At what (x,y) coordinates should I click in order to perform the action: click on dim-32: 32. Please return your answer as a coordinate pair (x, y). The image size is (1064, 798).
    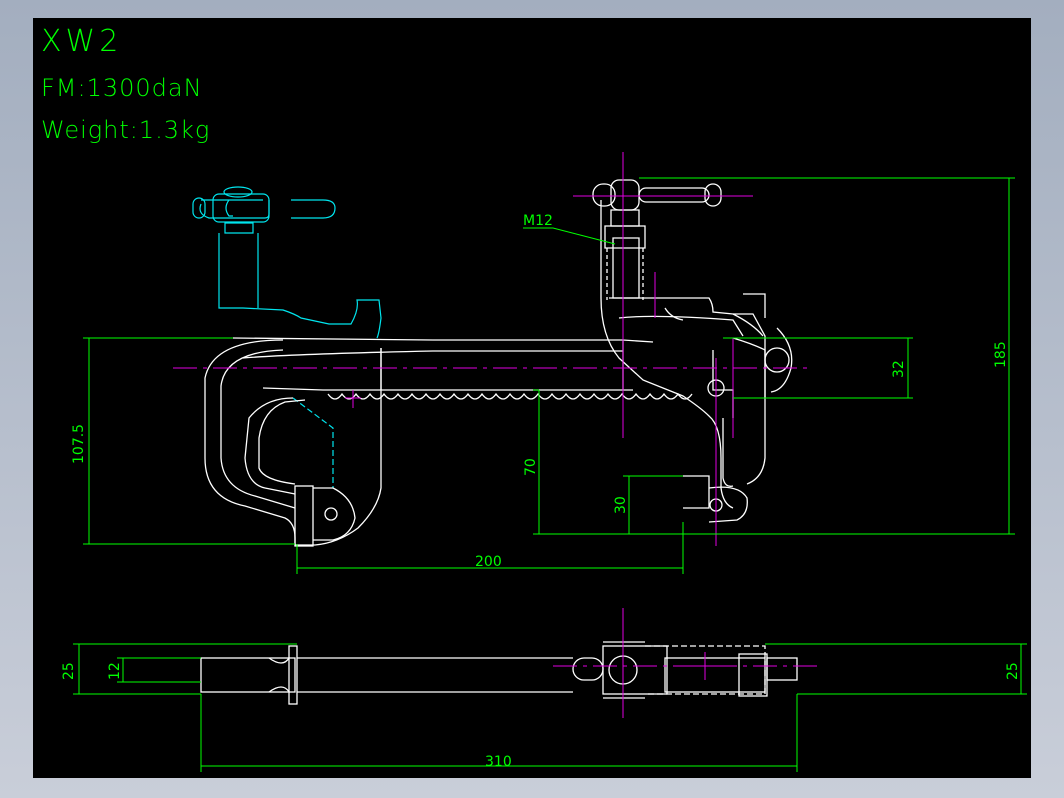
    Looking at the image, I should click on (899, 369).